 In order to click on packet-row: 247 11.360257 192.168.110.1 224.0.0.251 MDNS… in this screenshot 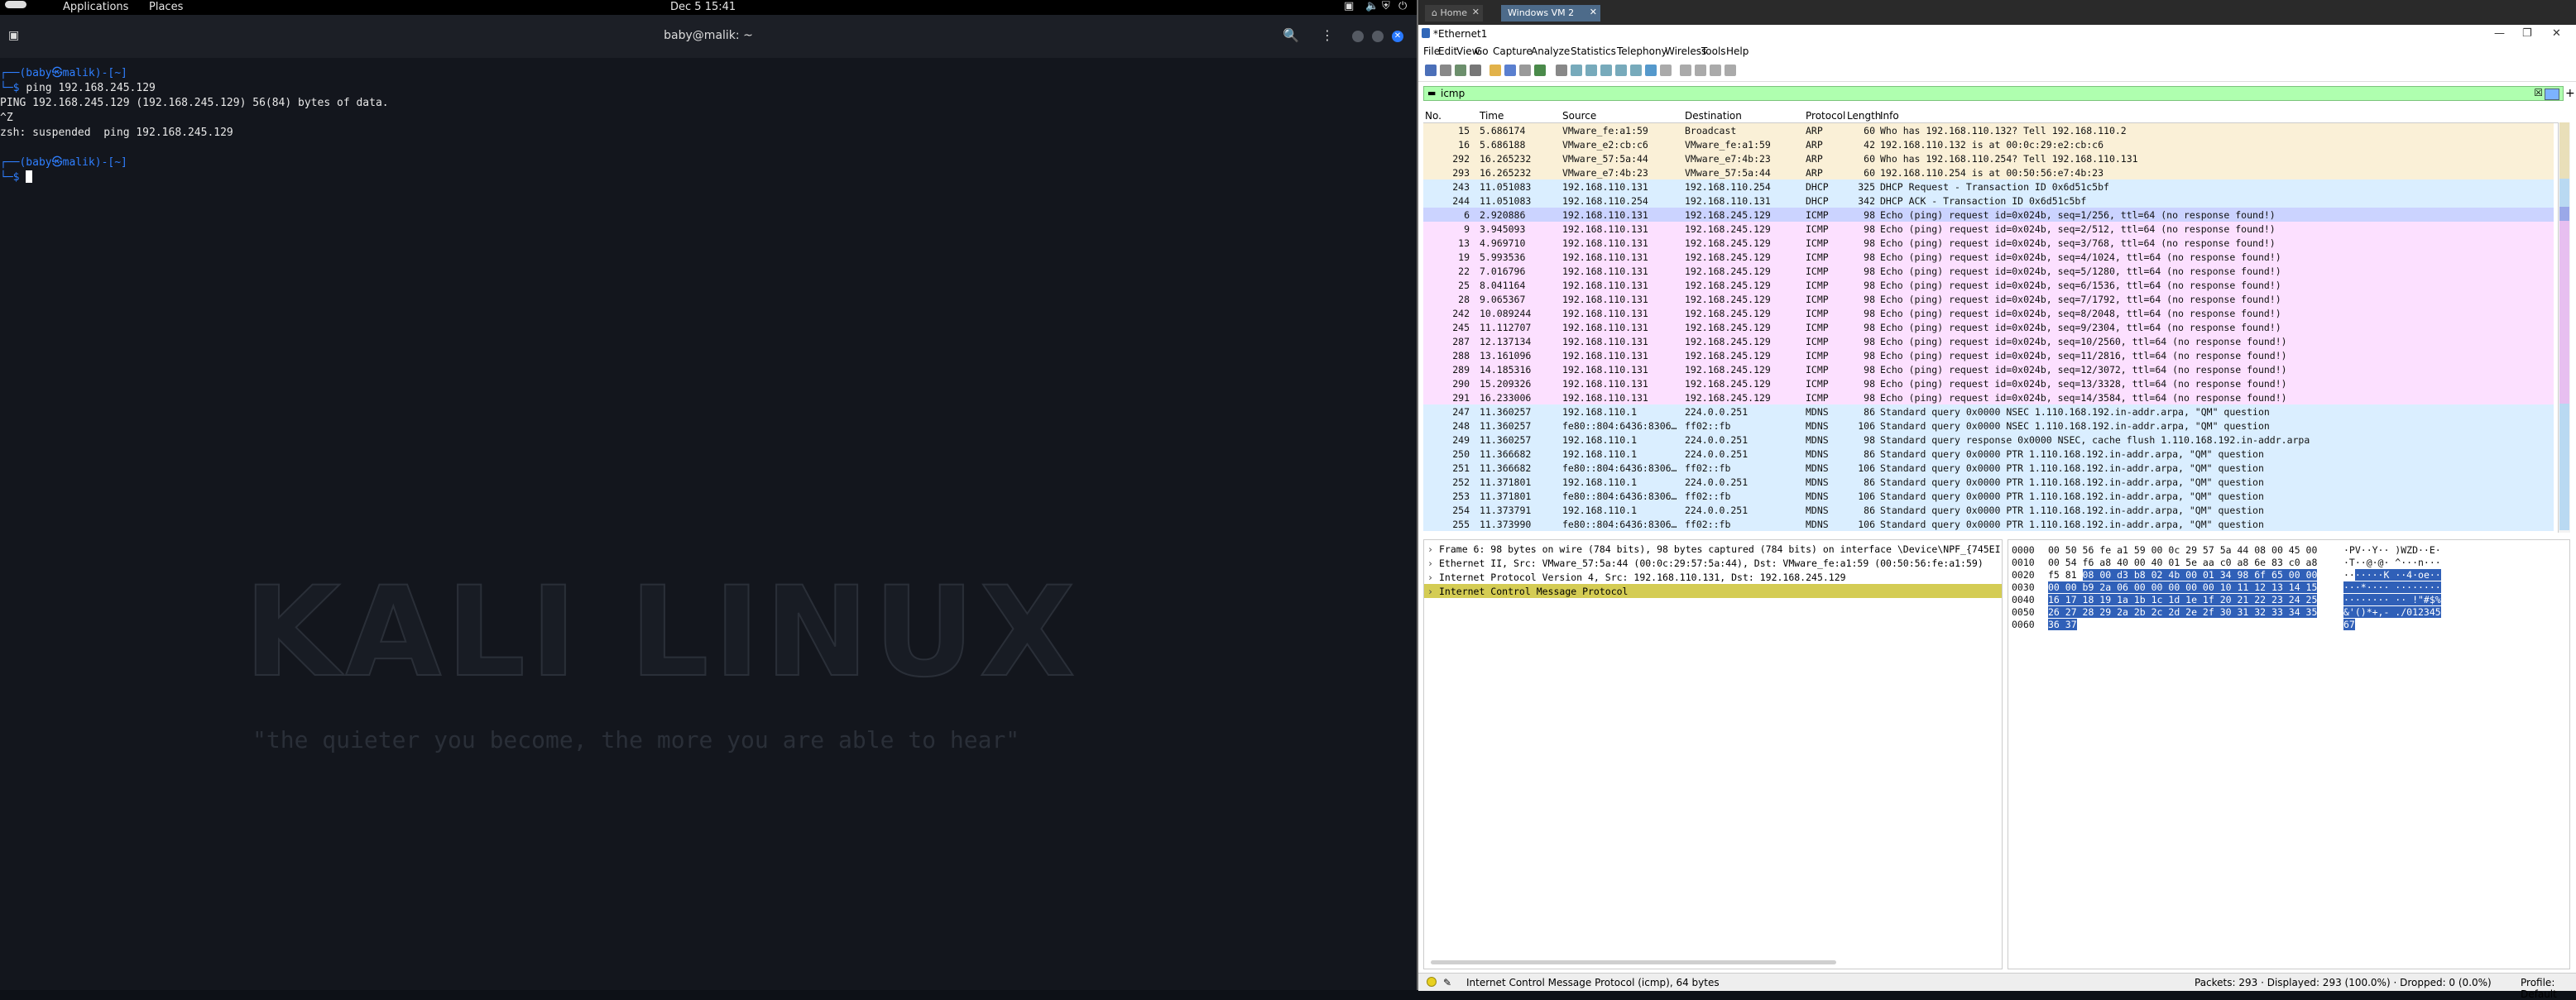, I will do `click(1989, 412)`.